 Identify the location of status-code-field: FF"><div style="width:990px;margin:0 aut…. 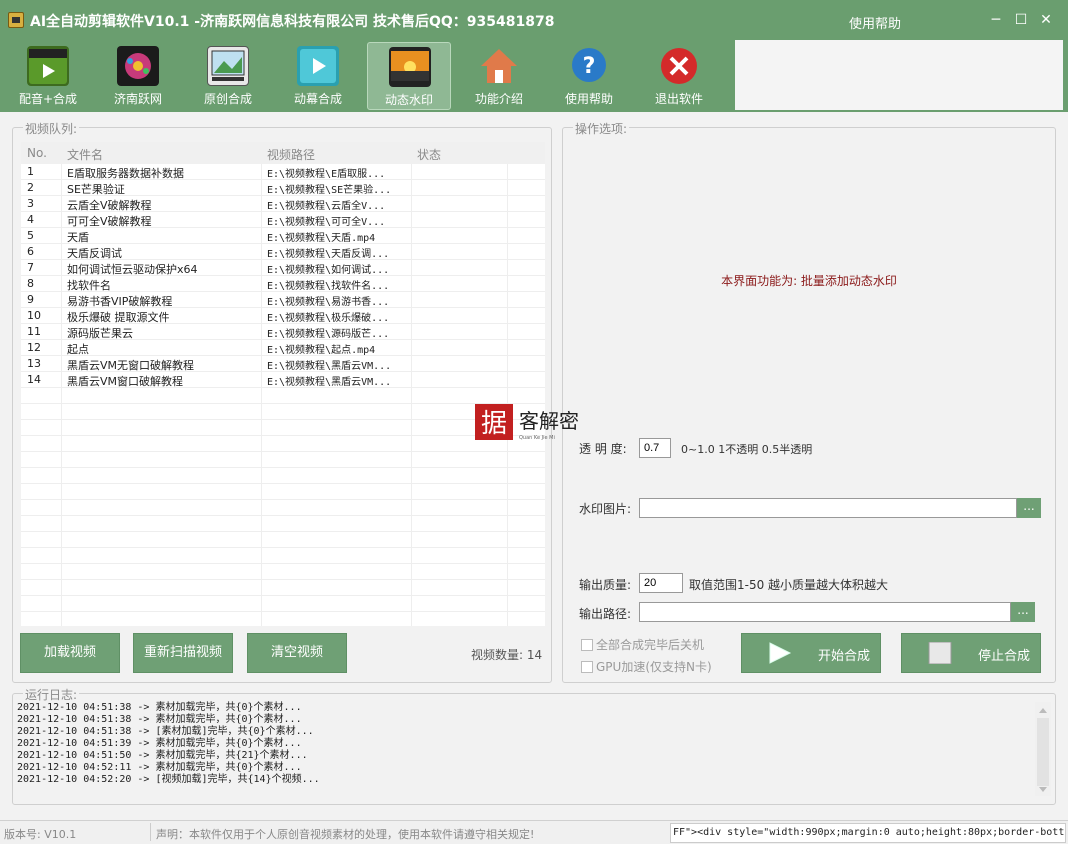
(868, 833).